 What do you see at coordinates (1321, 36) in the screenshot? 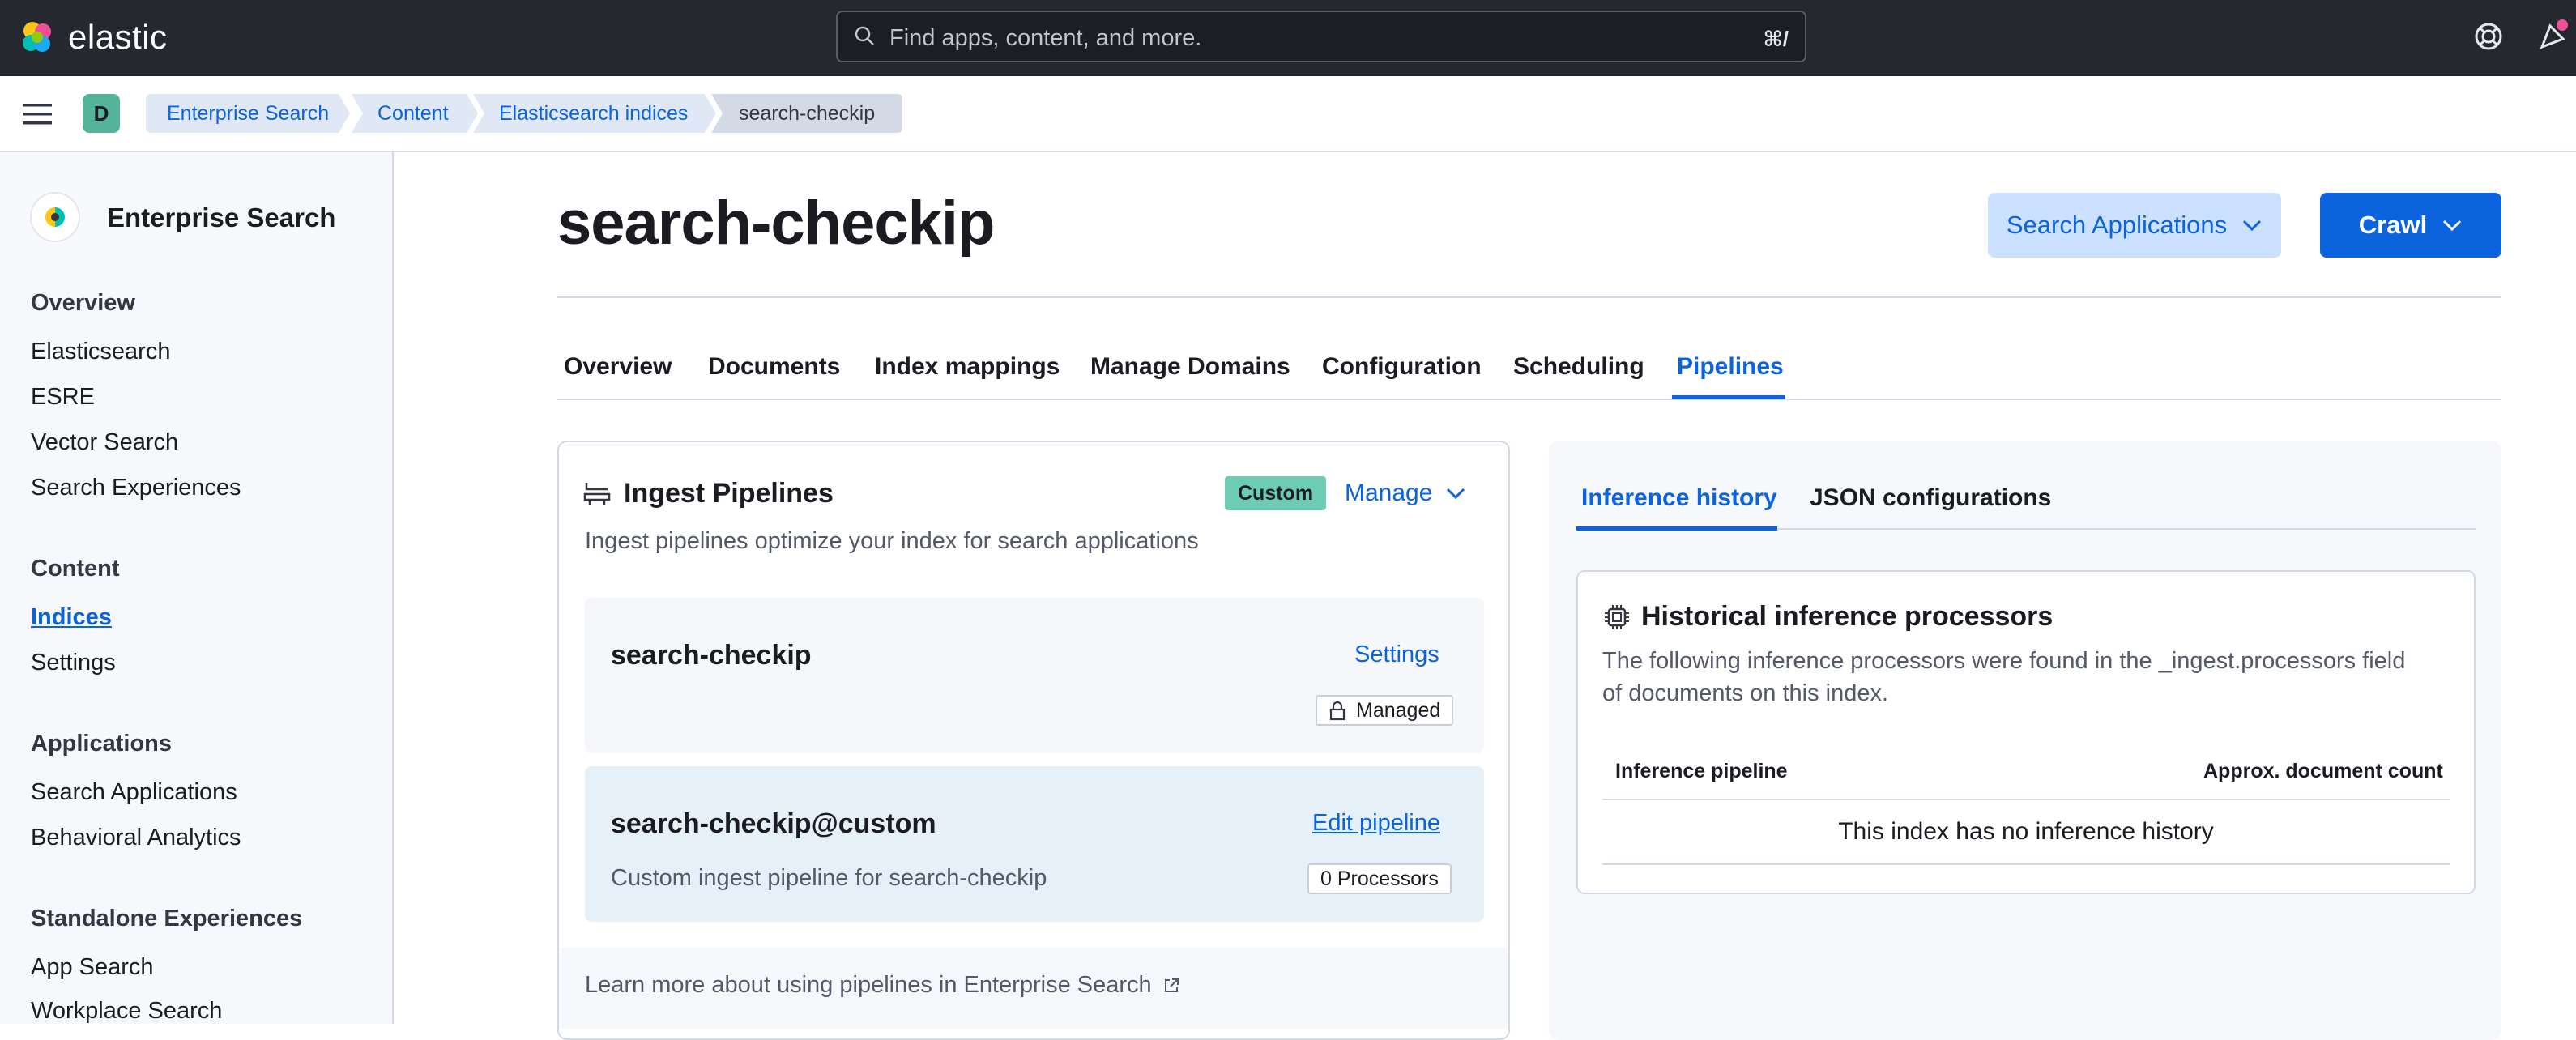
I see `global-search-input: Find apps, content, and more. ⌘/` at bounding box center [1321, 36].